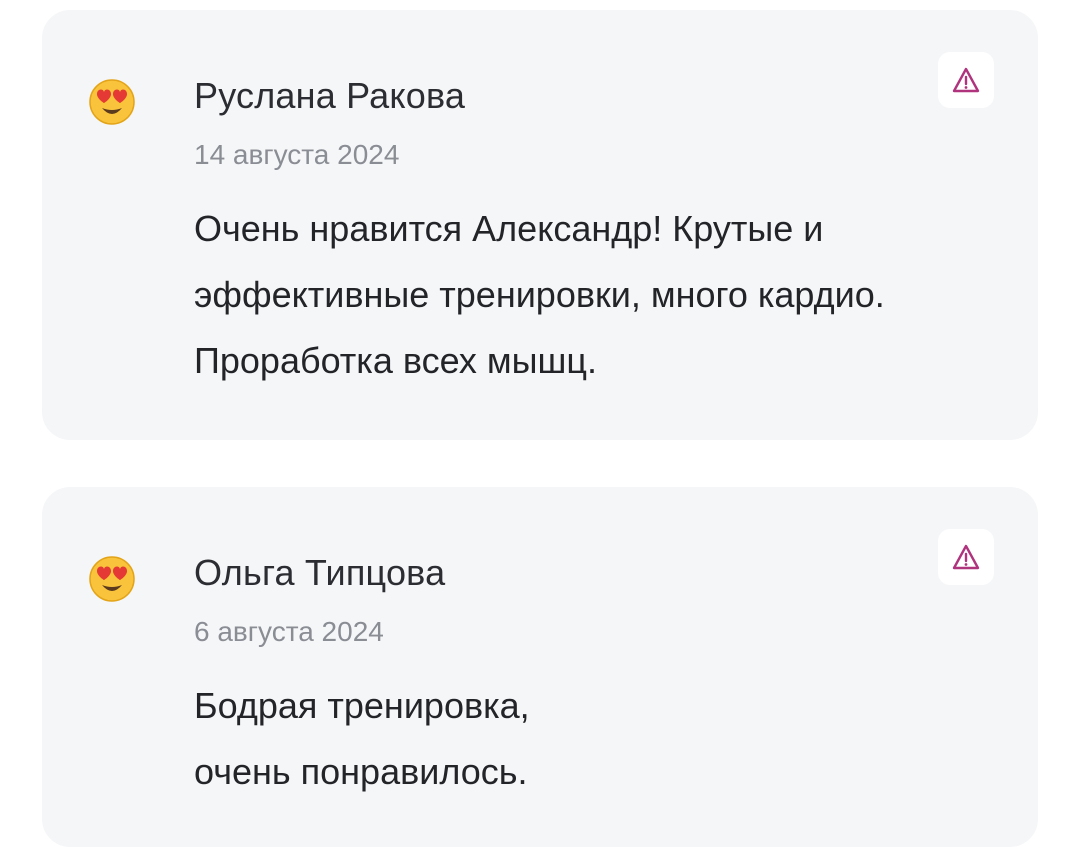 This screenshot has width=1080, height=868. What do you see at coordinates (330, 95) in the screenshot?
I see `review-author: Руслана Ракова` at bounding box center [330, 95].